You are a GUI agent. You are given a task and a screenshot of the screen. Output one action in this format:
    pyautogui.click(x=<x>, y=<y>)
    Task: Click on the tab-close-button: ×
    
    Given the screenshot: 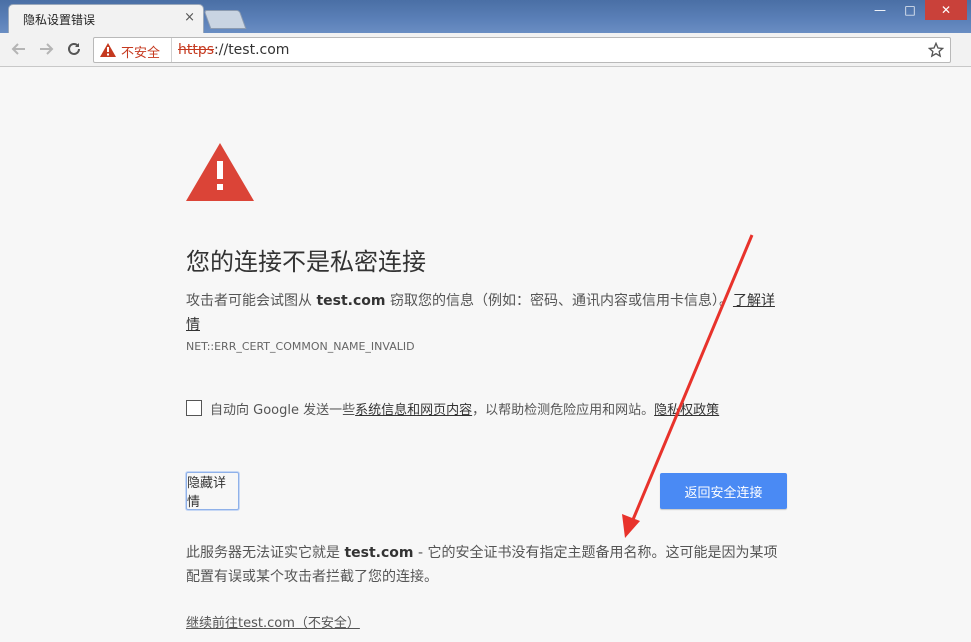 What is the action you would take?
    pyautogui.click(x=189, y=17)
    